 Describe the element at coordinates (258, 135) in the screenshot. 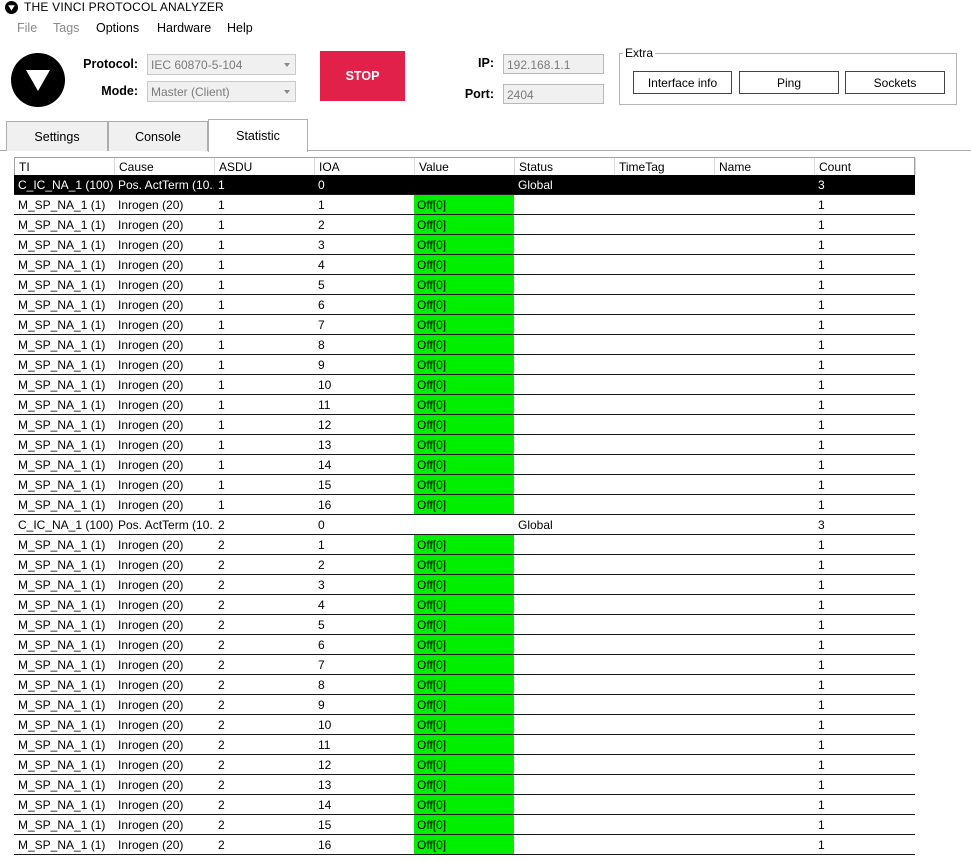

I see `tab-statistic: Statistic` at that location.